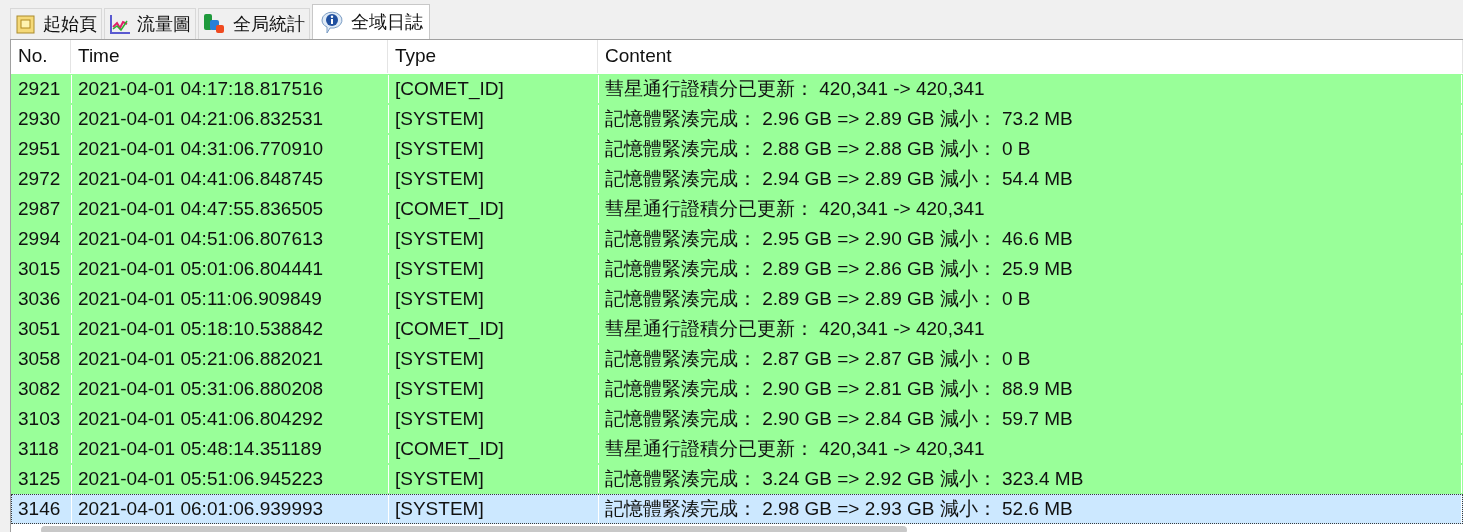  I want to click on table-cell: 2021-04-01 04:31:06.770910, so click(230, 149).